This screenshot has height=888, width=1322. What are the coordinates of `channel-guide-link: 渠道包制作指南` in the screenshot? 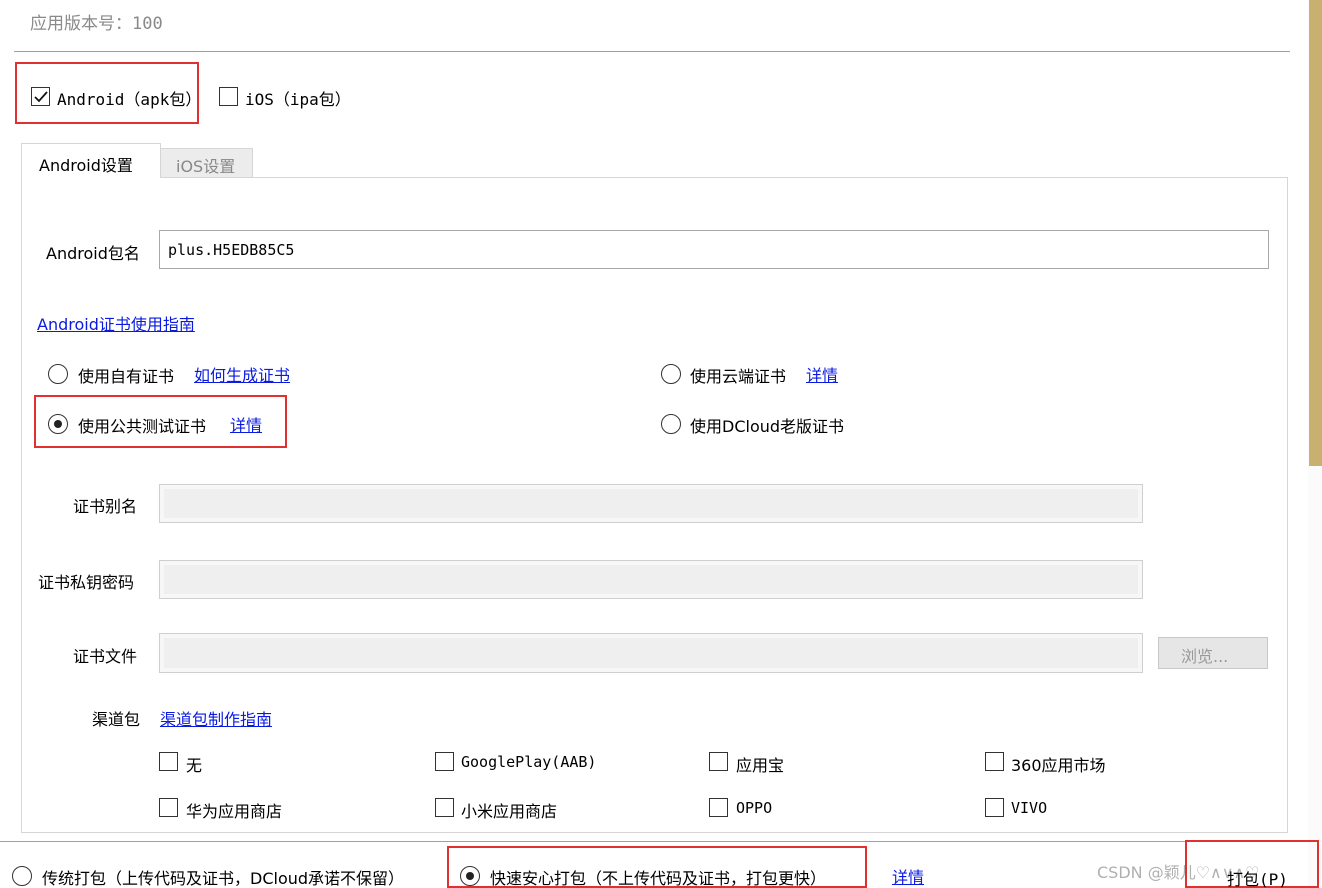 It's located at (216, 718).